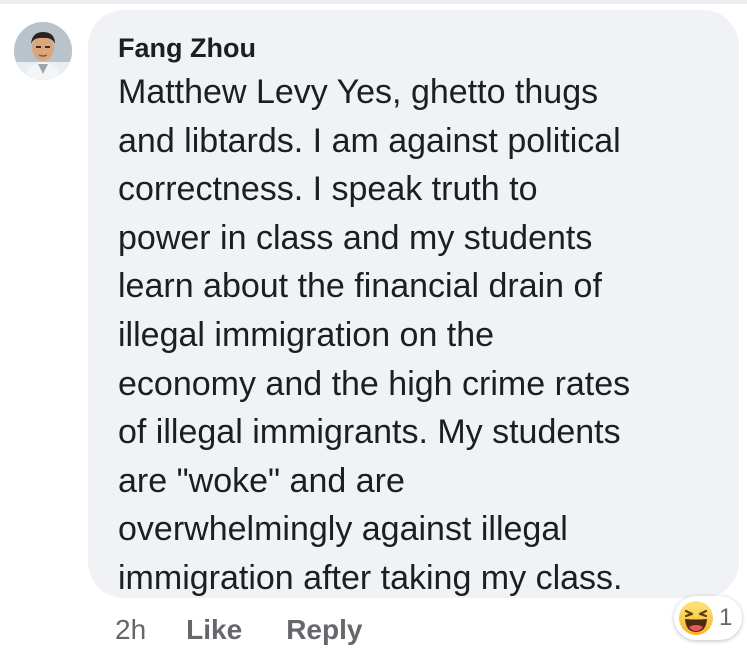 The height and width of the screenshot is (648, 747). Describe the element at coordinates (726, 617) in the screenshot. I see `reaction-count: 1` at that location.